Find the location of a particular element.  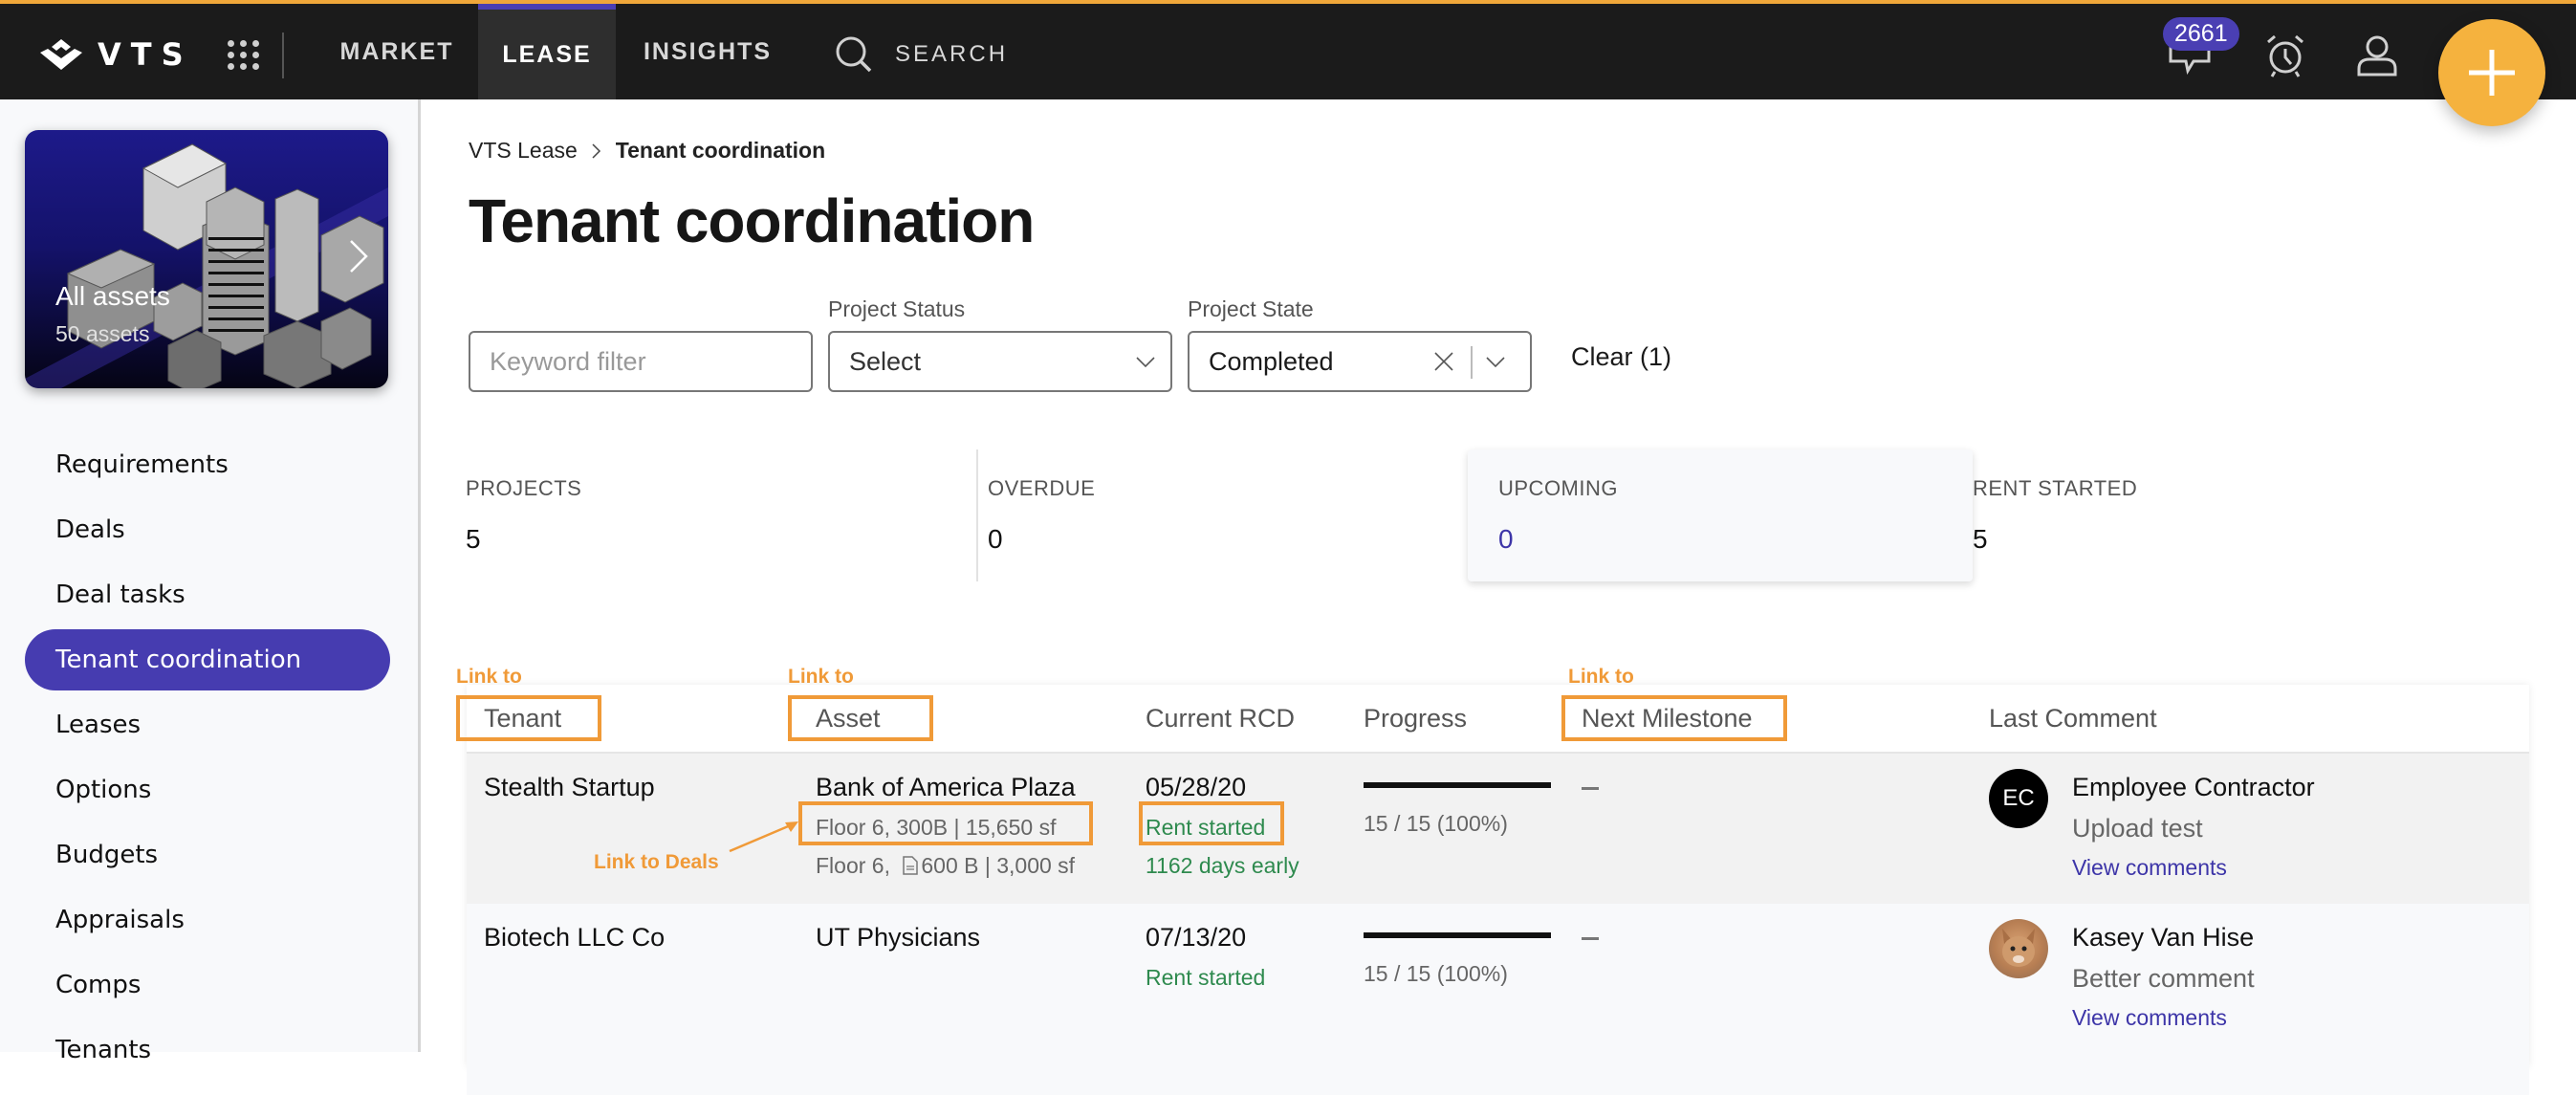

user-profile-icon is located at coordinates (2377, 56).